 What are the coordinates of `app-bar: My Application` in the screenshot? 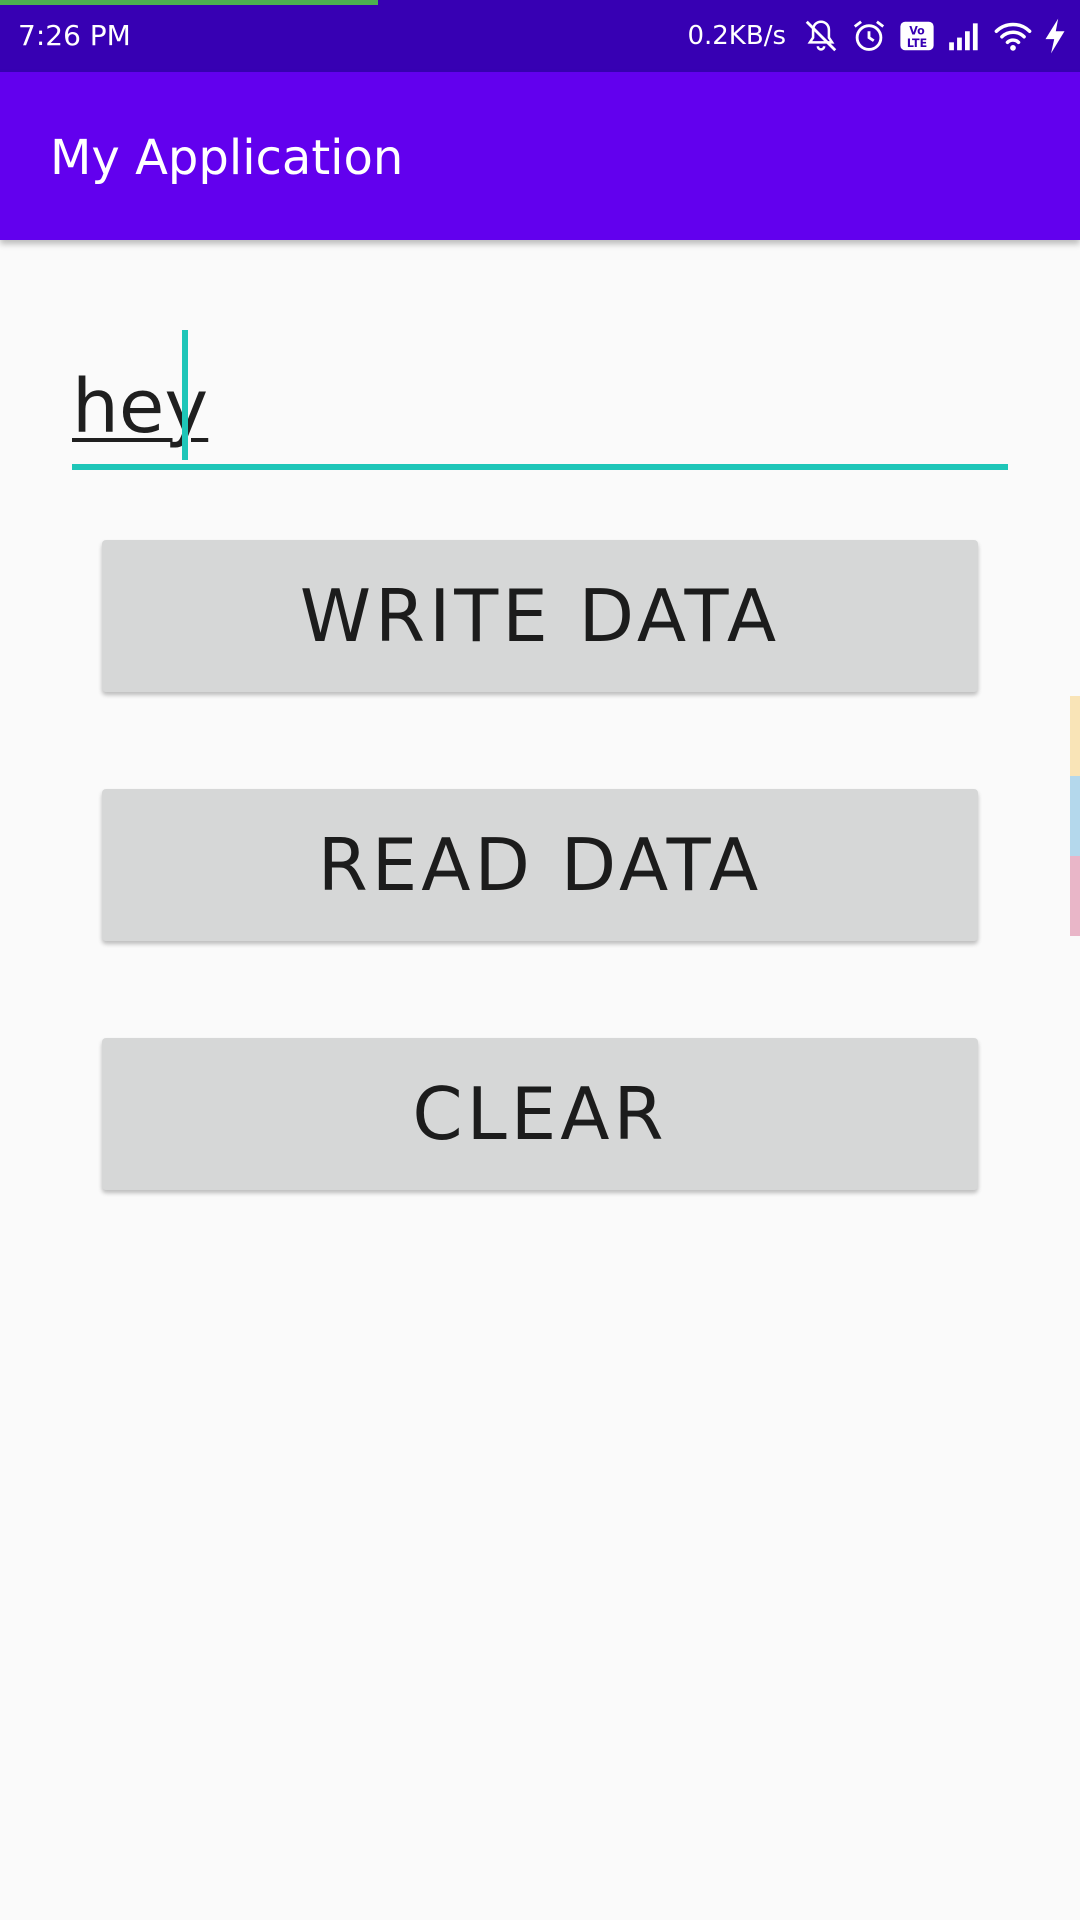 It's located at (540, 156).